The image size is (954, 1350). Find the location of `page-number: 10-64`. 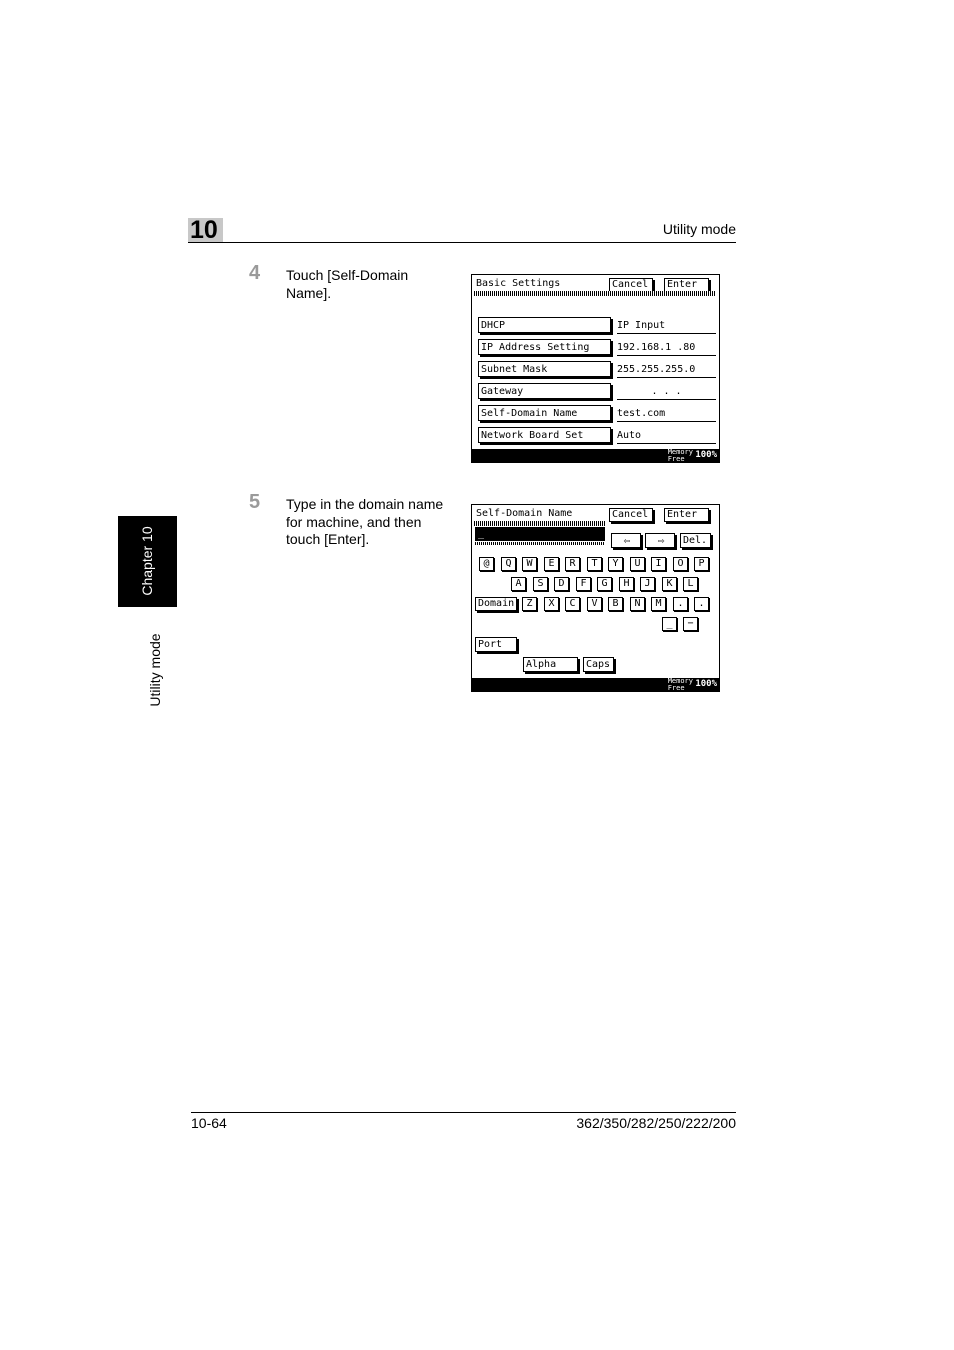

page-number: 10-64 is located at coordinates (209, 1123).